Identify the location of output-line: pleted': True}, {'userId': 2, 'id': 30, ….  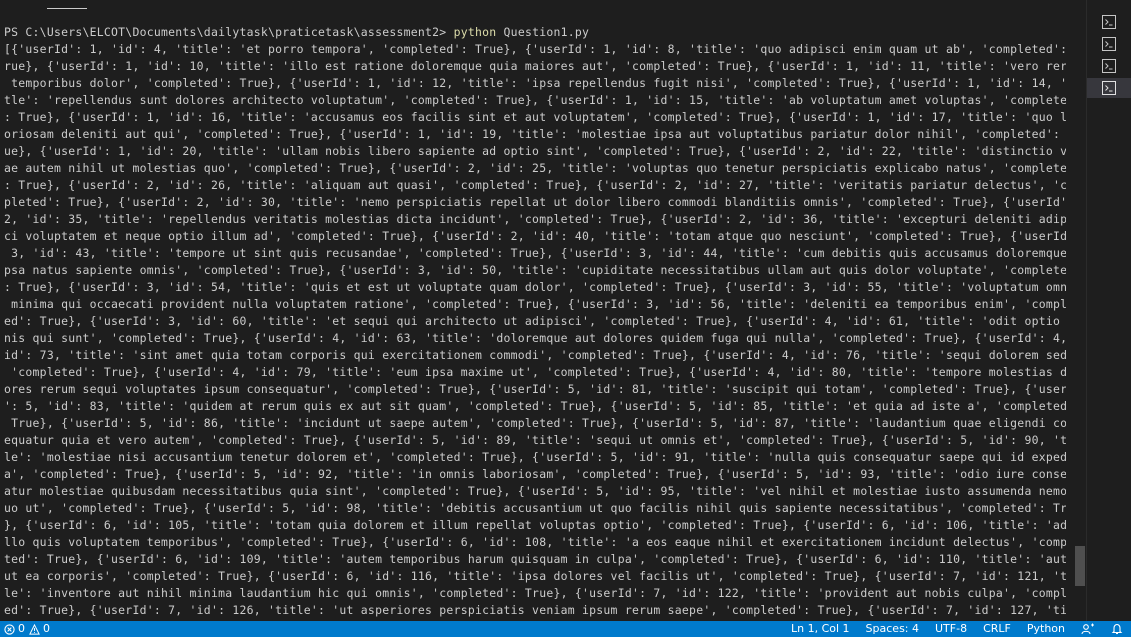
(535, 202).